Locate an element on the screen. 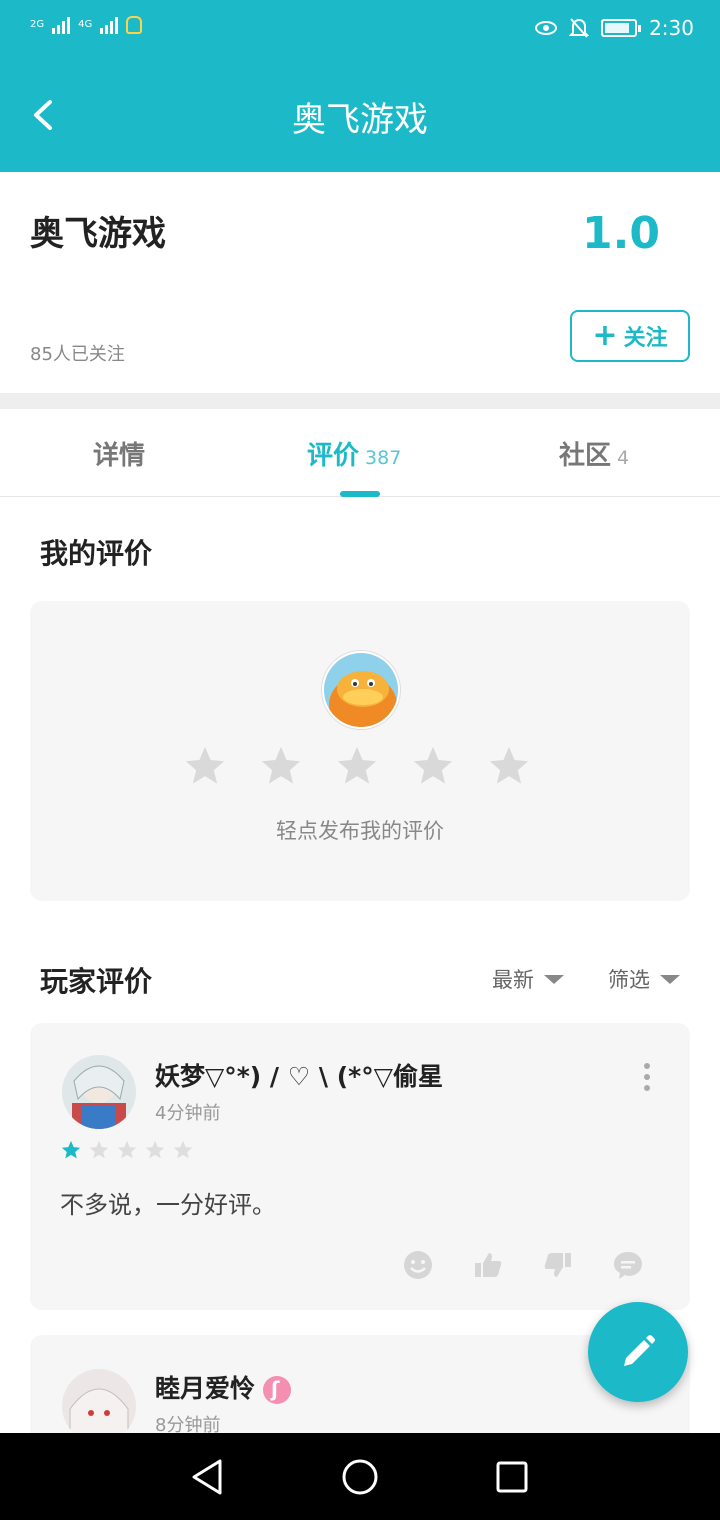 This screenshot has height=1520, width=720. eye-comfort-icon is located at coordinates (546, 28).